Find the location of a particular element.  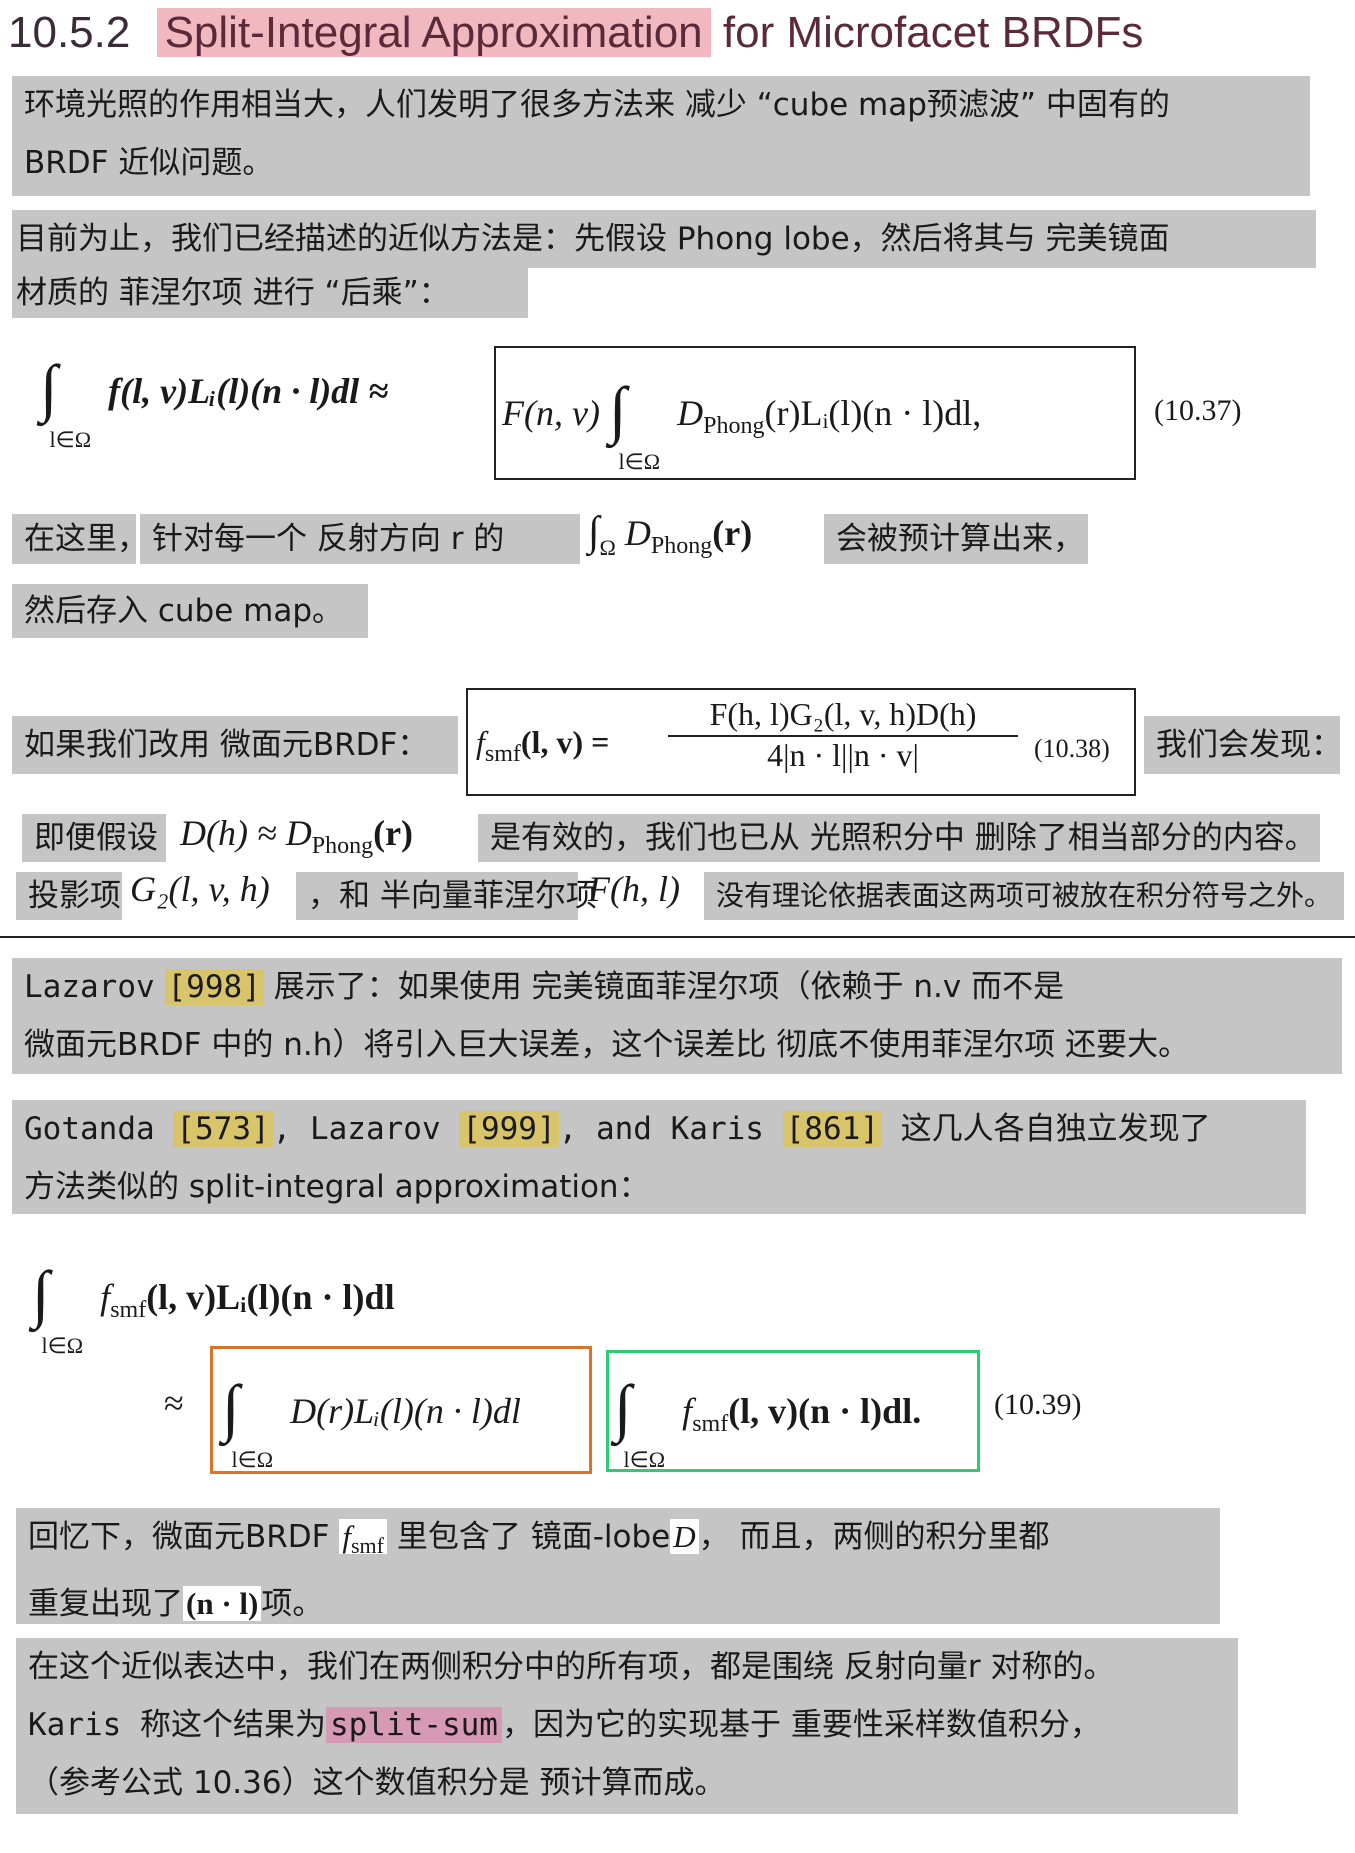

fhl-term: F(h, l) is located at coordinates (634, 889).